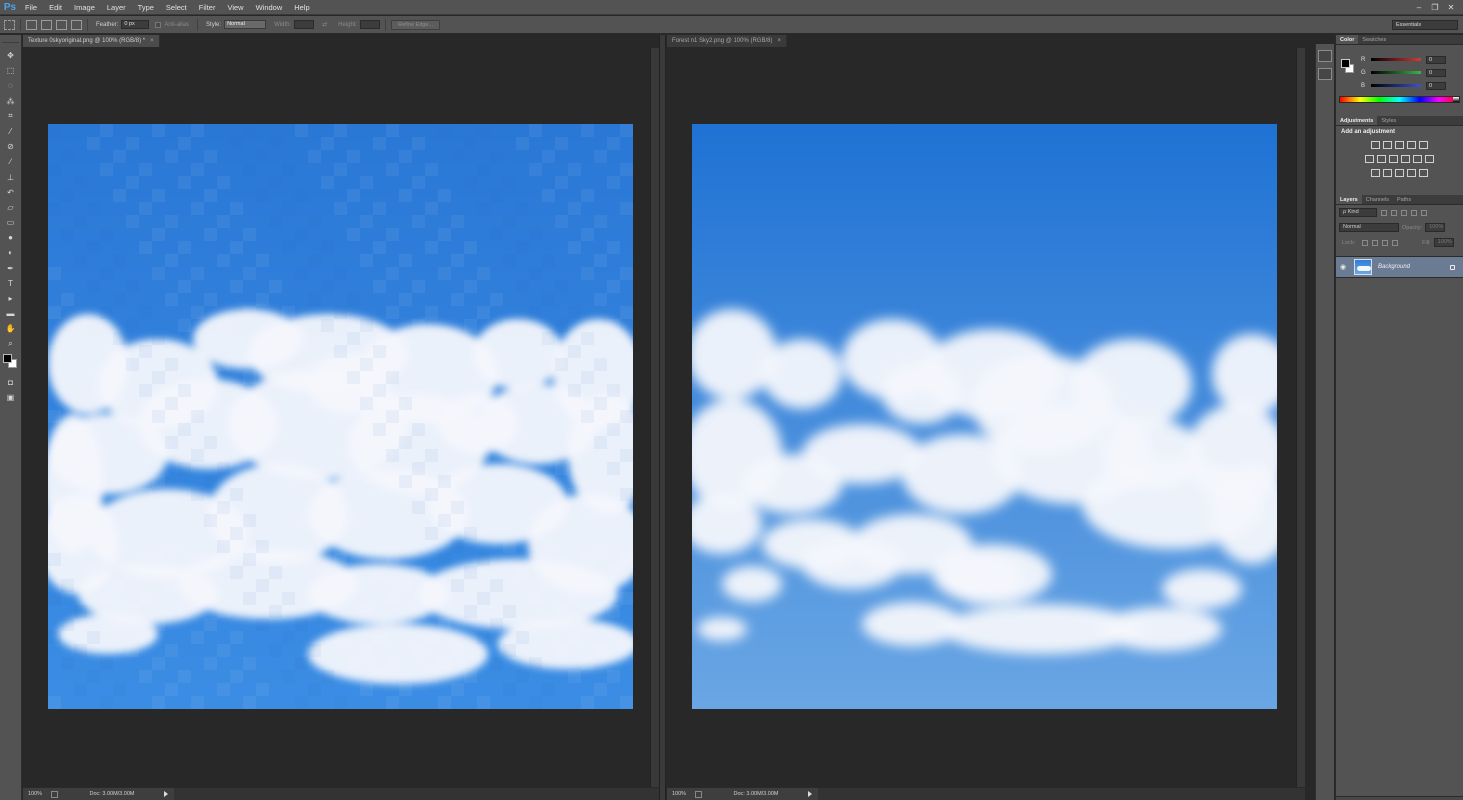  What do you see at coordinates (11, 101) in the screenshot?
I see `quick-select-tool-icon: ⁂` at bounding box center [11, 101].